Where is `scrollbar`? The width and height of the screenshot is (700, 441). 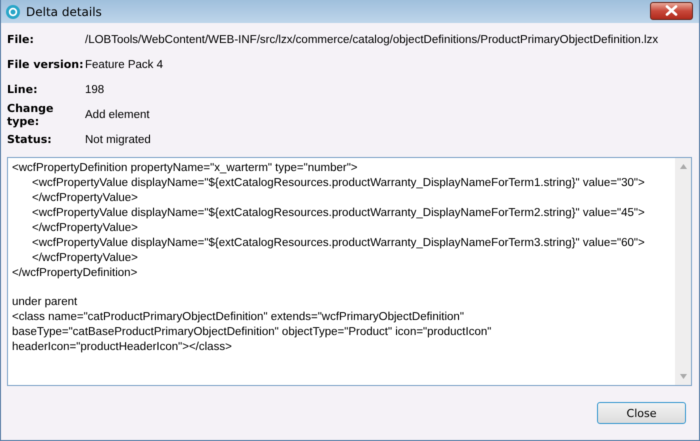 scrollbar is located at coordinates (683, 271).